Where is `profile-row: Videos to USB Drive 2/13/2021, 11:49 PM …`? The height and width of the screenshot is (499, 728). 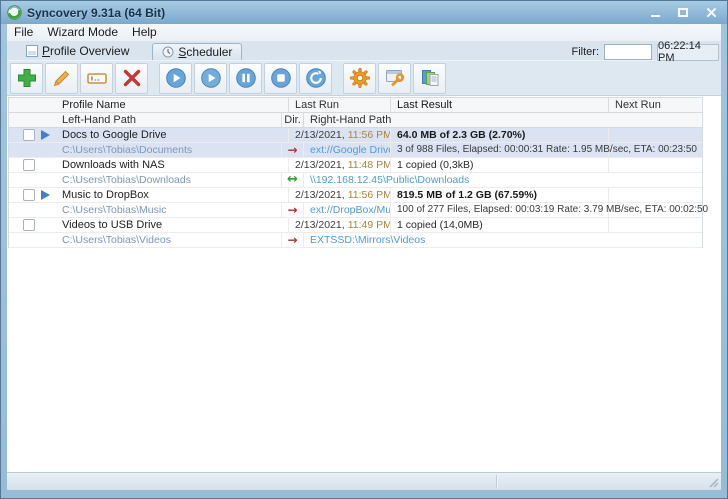
profile-row: Videos to USB Drive 2/13/2021, 11:49 PM … is located at coordinates (355, 225).